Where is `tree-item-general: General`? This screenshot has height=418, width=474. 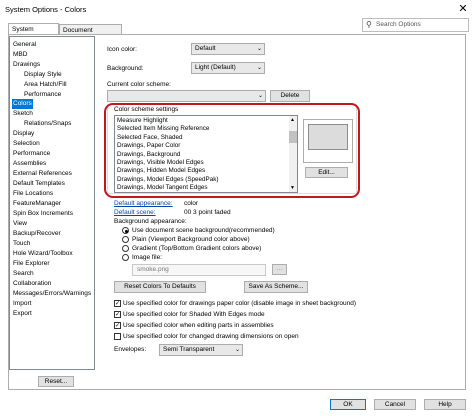
tree-item-general: General is located at coordinates (24, 45).